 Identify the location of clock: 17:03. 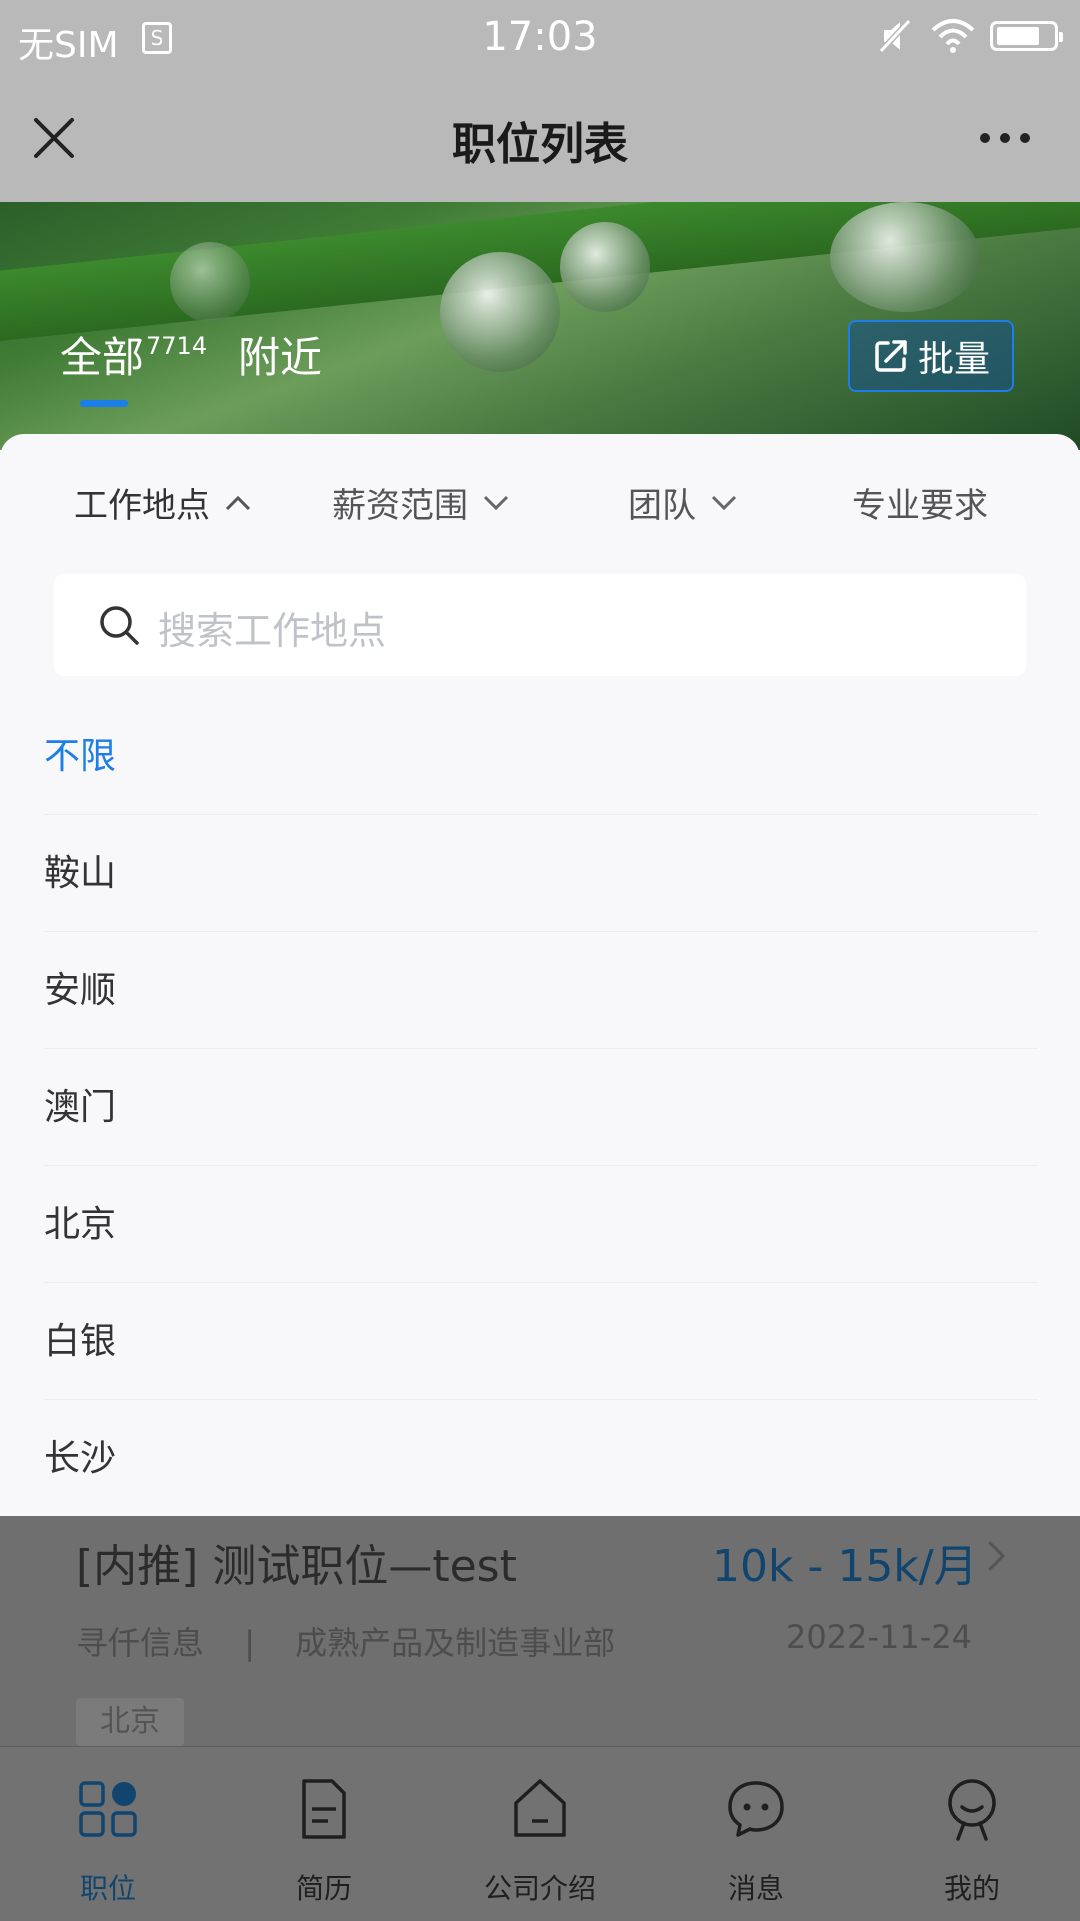
(540, 37).